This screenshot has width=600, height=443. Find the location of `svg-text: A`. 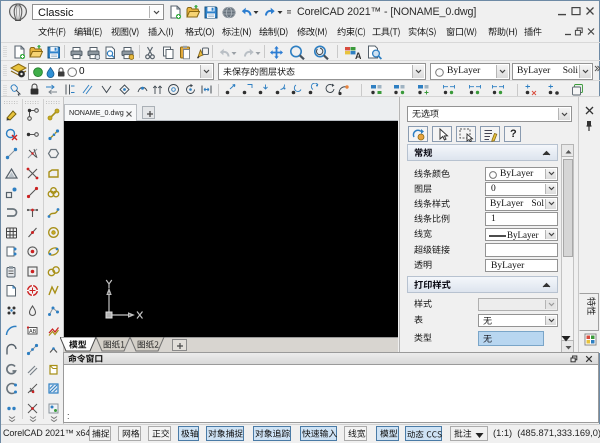

svg-text: A is located at coordinates (358, 55).